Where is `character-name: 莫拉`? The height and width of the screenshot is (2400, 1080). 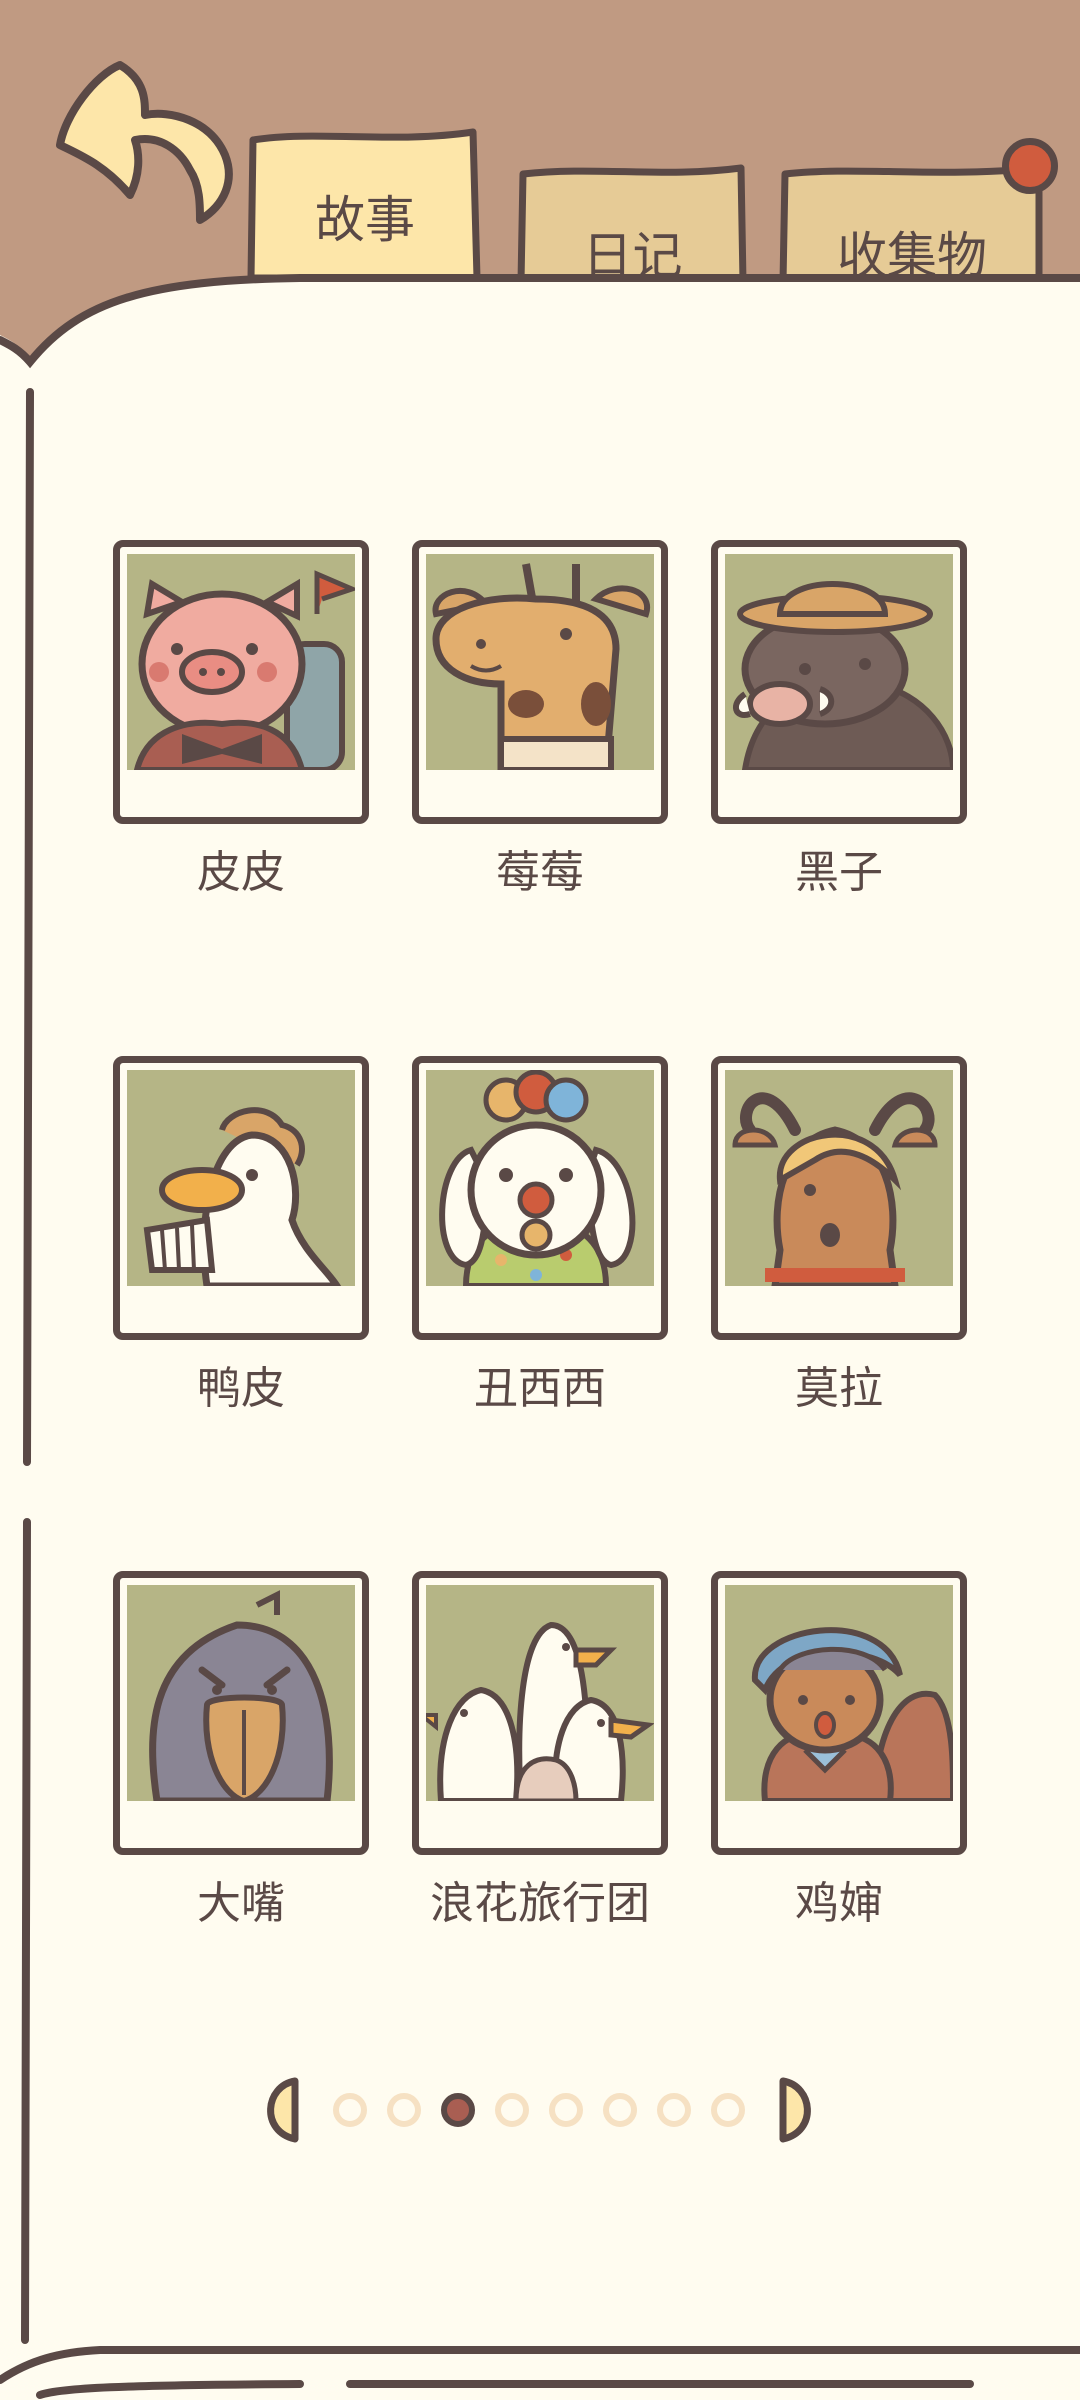 character-name: 莫拉 is located at coordinates (839, 1388).